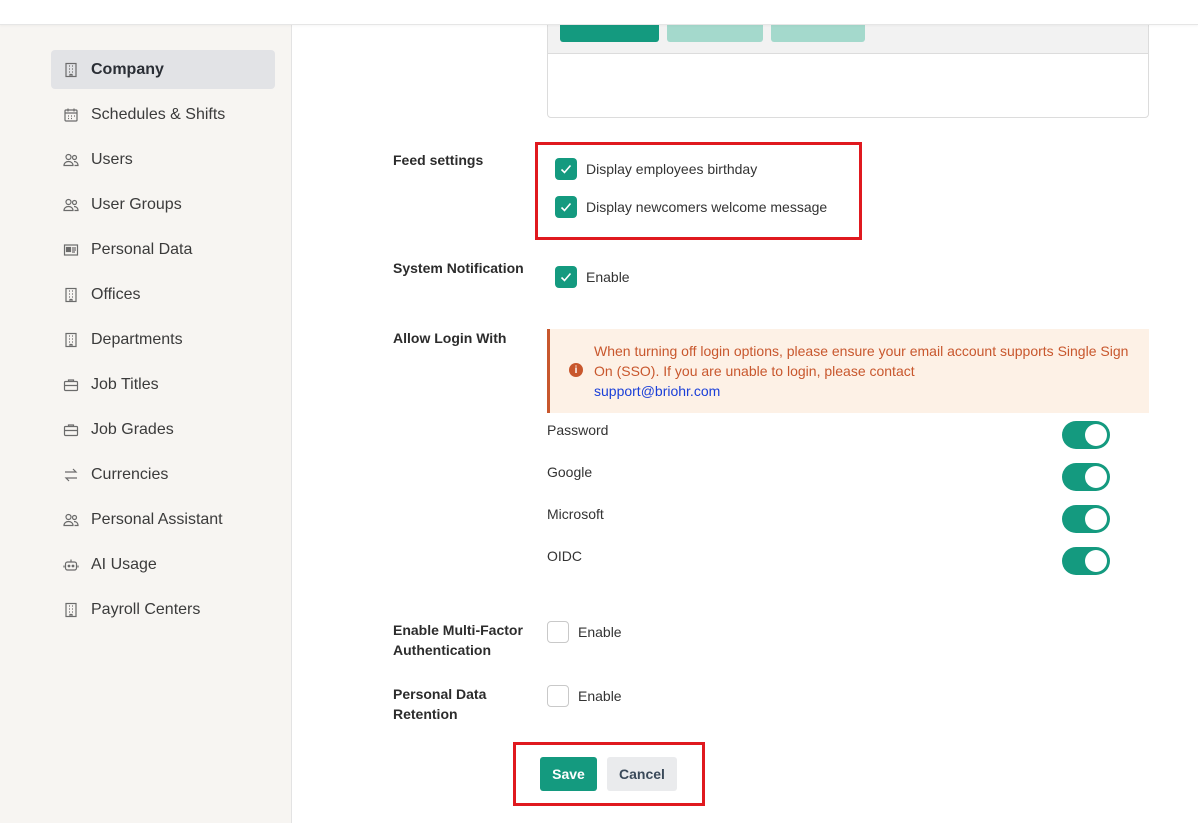 The width and height of the screenshot is (1198, 823). Describe the element at coordinates (848, 66) in the screenshot. I see `rich-text-editor` at that location.